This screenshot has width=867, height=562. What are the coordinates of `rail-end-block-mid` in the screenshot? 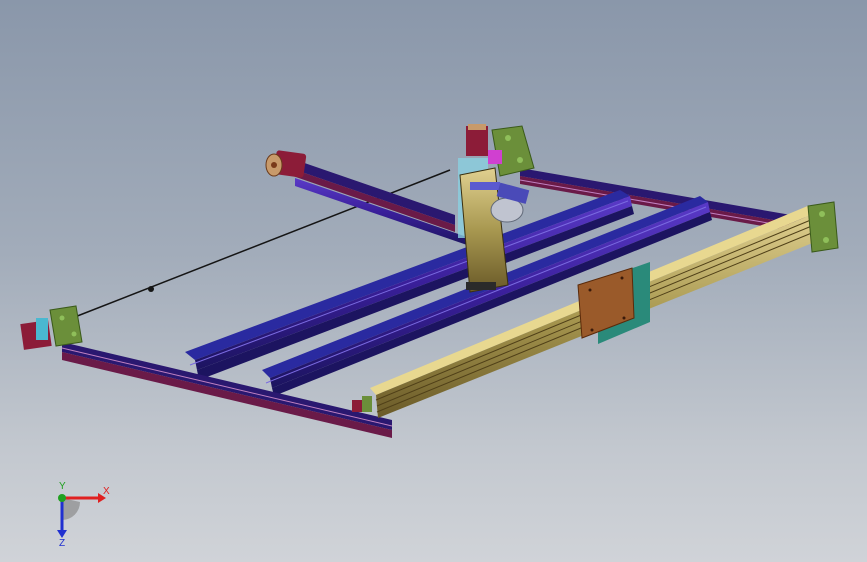 It's located at (367, 404).